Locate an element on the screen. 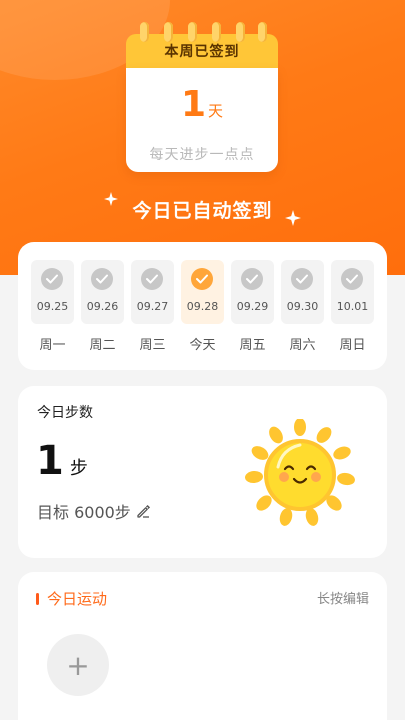 This screenshot has width=405, height=720. section-accent-bar is located at coordinates (37, 598).